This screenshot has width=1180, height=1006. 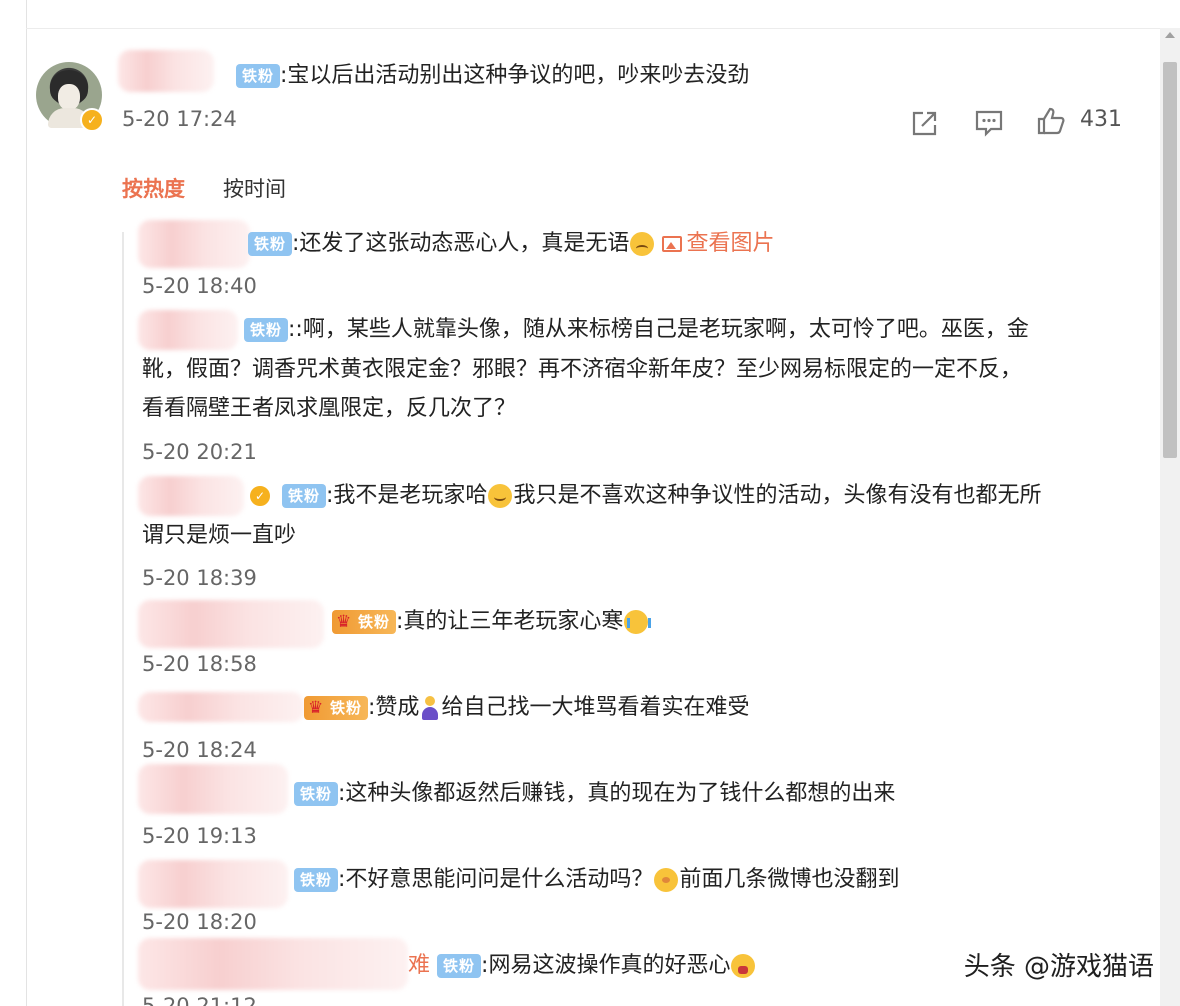 I want to click on vertical-scrollbar, so click(x=1170, y=517).